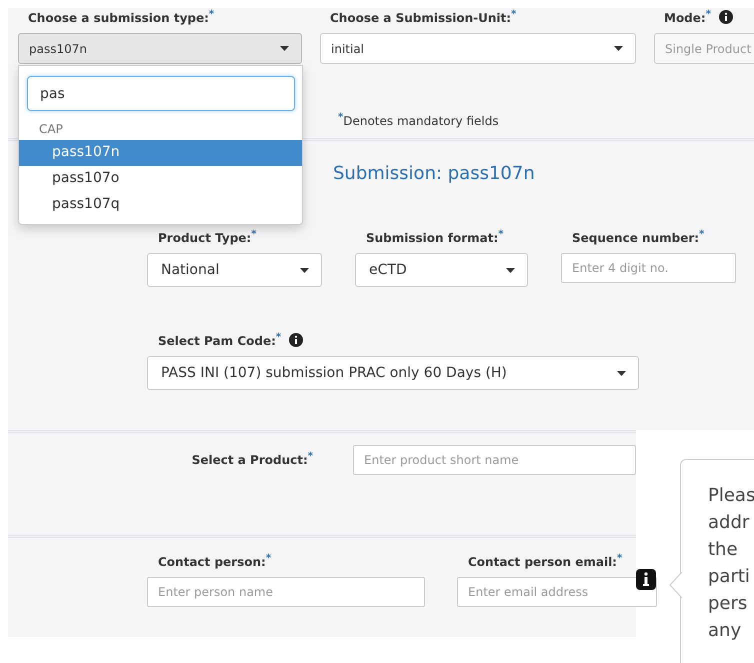 Image resolution: width=754 pixels, height=663 pixels. Describe the element at coordinates (687, 17) in the screenshot. I see `field-label: Mode:$^{*}$` at that location.